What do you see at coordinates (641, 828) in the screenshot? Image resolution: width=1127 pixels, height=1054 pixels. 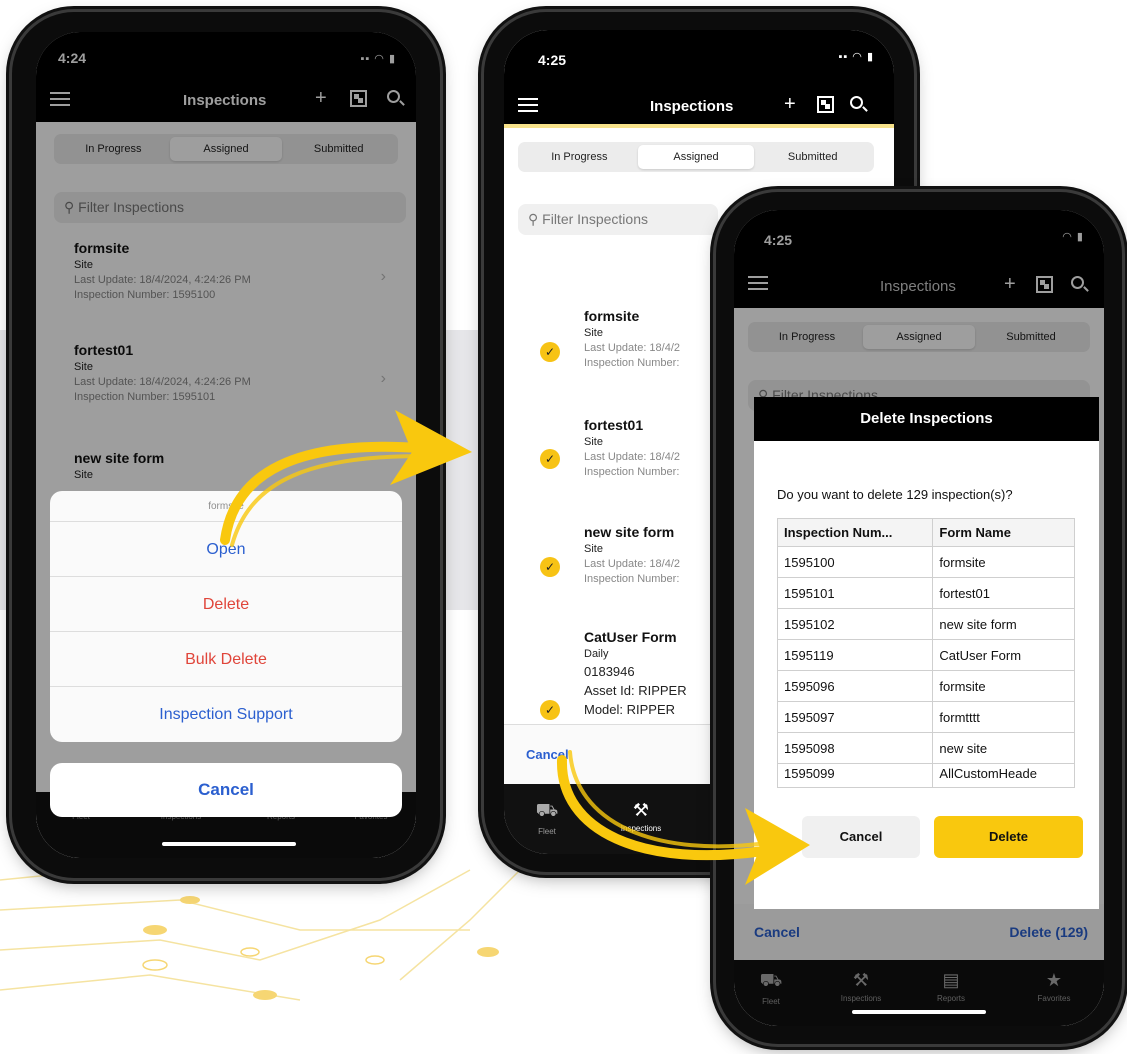 I see `tab-inspections-label: Inspections` at bounding box center [641, 828].